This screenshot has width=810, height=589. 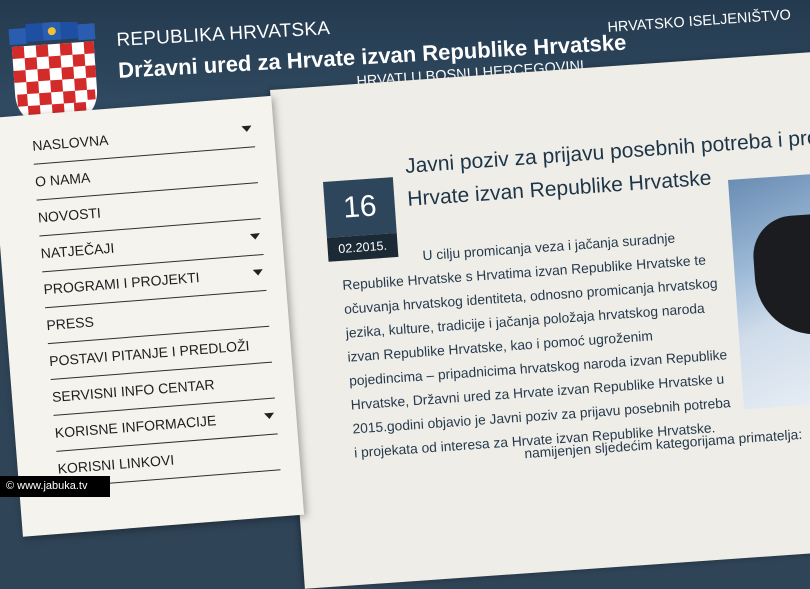 I want to click on watermark: © www.jabuka.tv, so click(x=55, y=486).